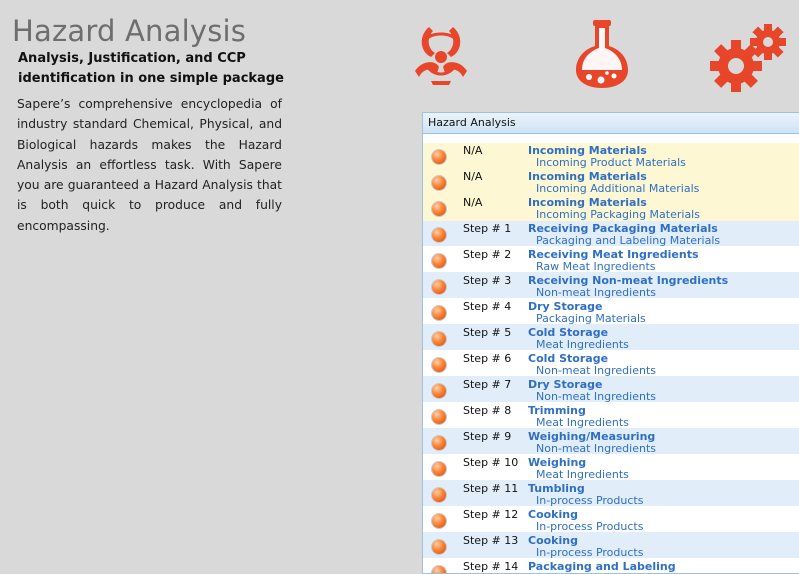 The width and height of the screenshot is (799, 574). I want to click on list-item: Step # 13 Cooking In-process Products, so click(611, 546).